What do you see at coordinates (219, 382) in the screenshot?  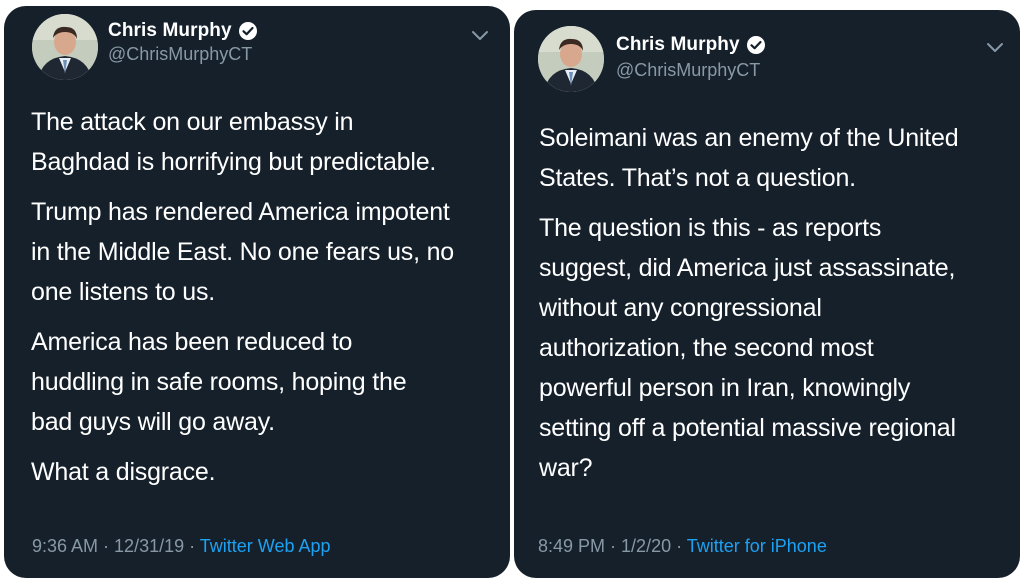 I see `text-line: huddling in safe rooms, hoping the` at bounding box center [219, 382].